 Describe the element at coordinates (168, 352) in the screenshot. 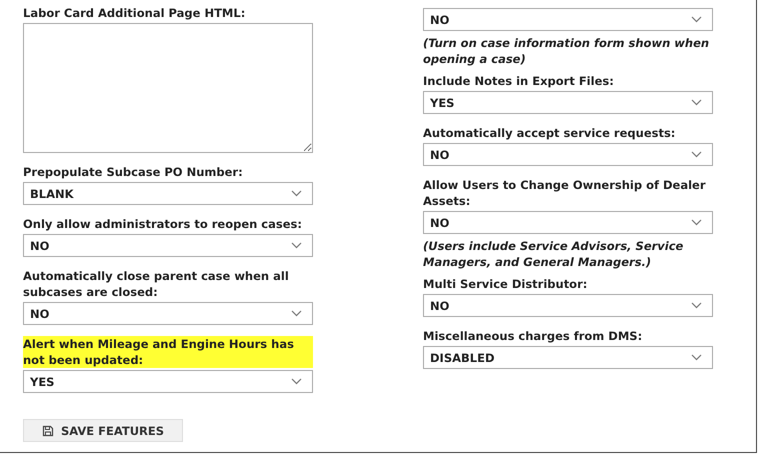

I see `field-label: Alert when Mileage and Engine Hours has not been updated:` at that location.